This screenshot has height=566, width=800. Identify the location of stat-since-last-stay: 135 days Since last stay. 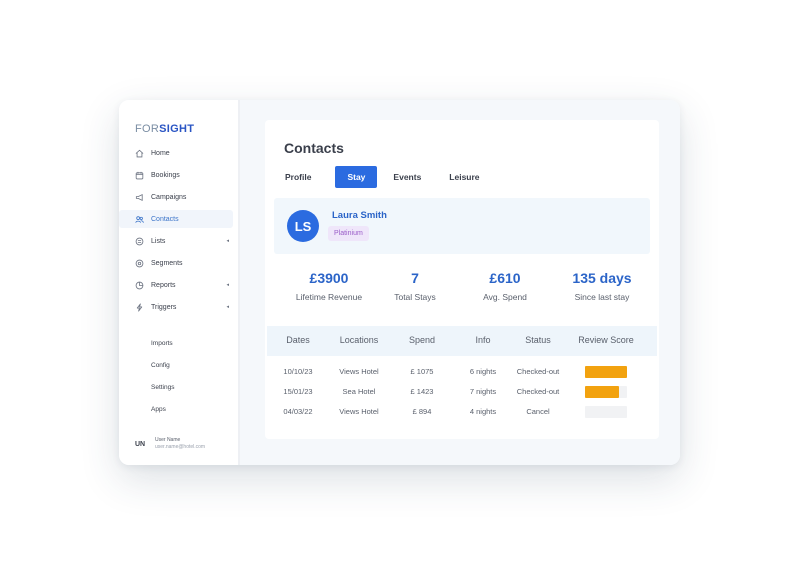
(602, 286).